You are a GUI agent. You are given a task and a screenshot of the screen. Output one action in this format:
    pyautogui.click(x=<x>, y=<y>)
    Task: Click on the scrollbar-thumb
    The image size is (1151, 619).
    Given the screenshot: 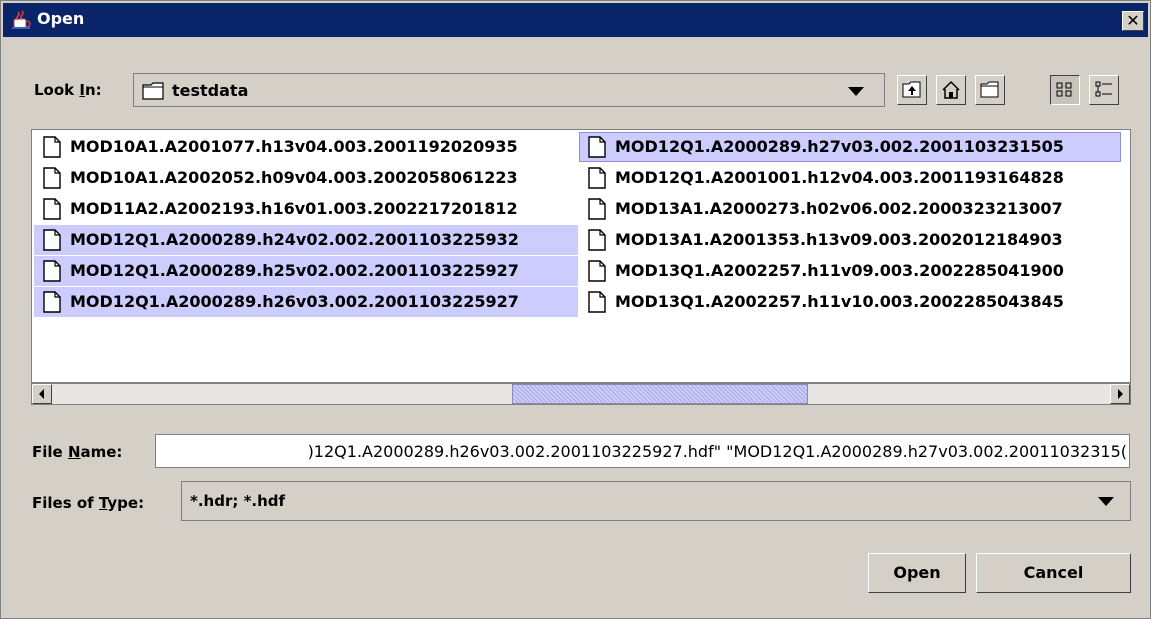 What is the action you would take?
    pyautogui.click(x=660, y=394)
    